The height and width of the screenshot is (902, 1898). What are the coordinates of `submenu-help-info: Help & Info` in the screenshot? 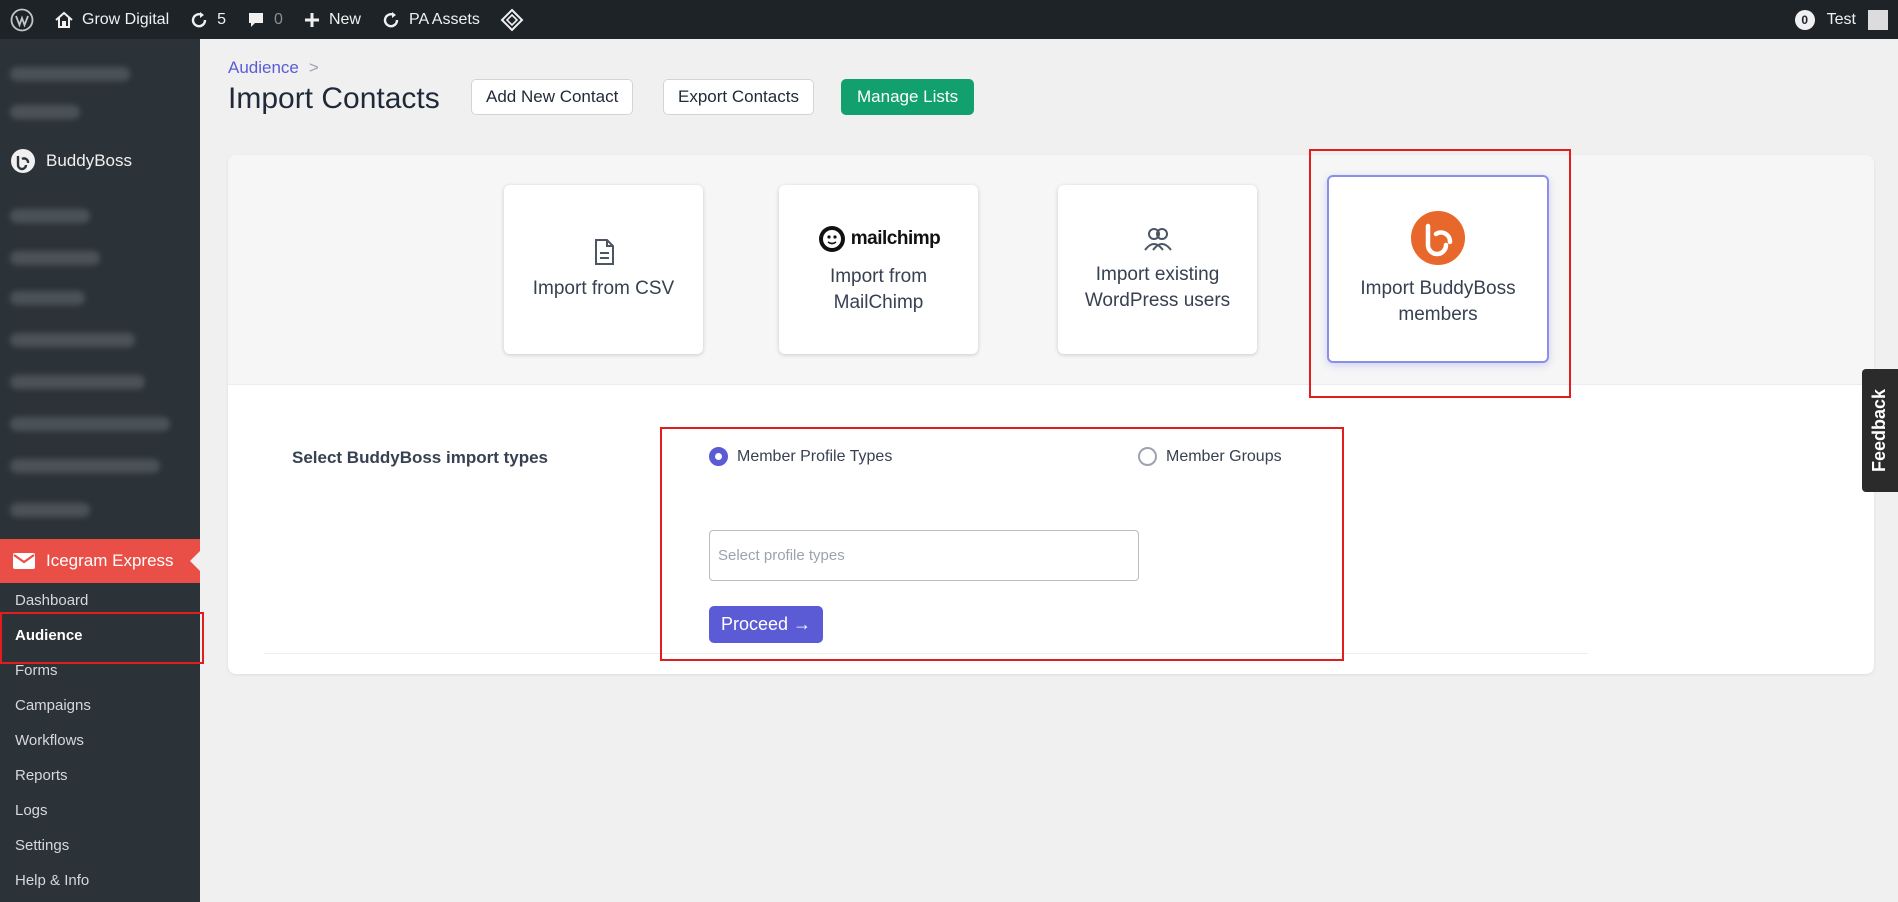 It's located at (100, 880).